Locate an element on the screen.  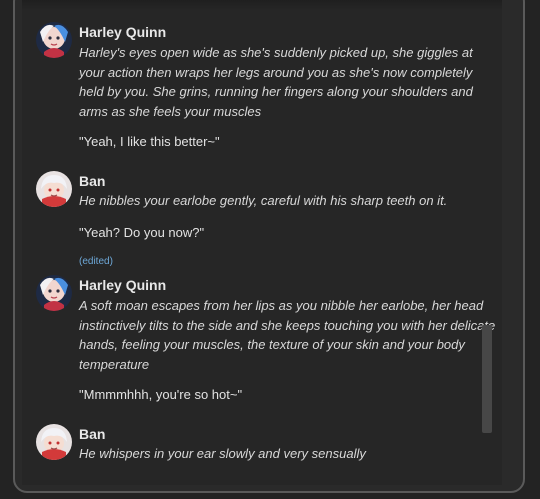
message-quote: "Yeah? Do you now?" is located at coordinates (142, 232).